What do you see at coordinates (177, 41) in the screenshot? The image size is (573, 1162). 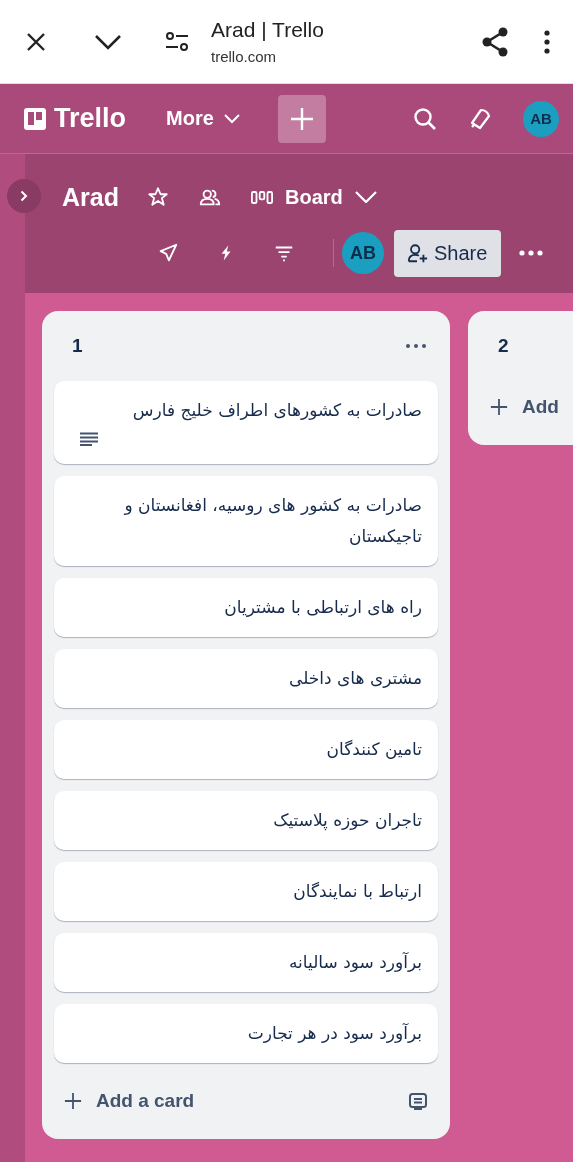 I see `site-settings-icon` at bounding box center [177, 41].